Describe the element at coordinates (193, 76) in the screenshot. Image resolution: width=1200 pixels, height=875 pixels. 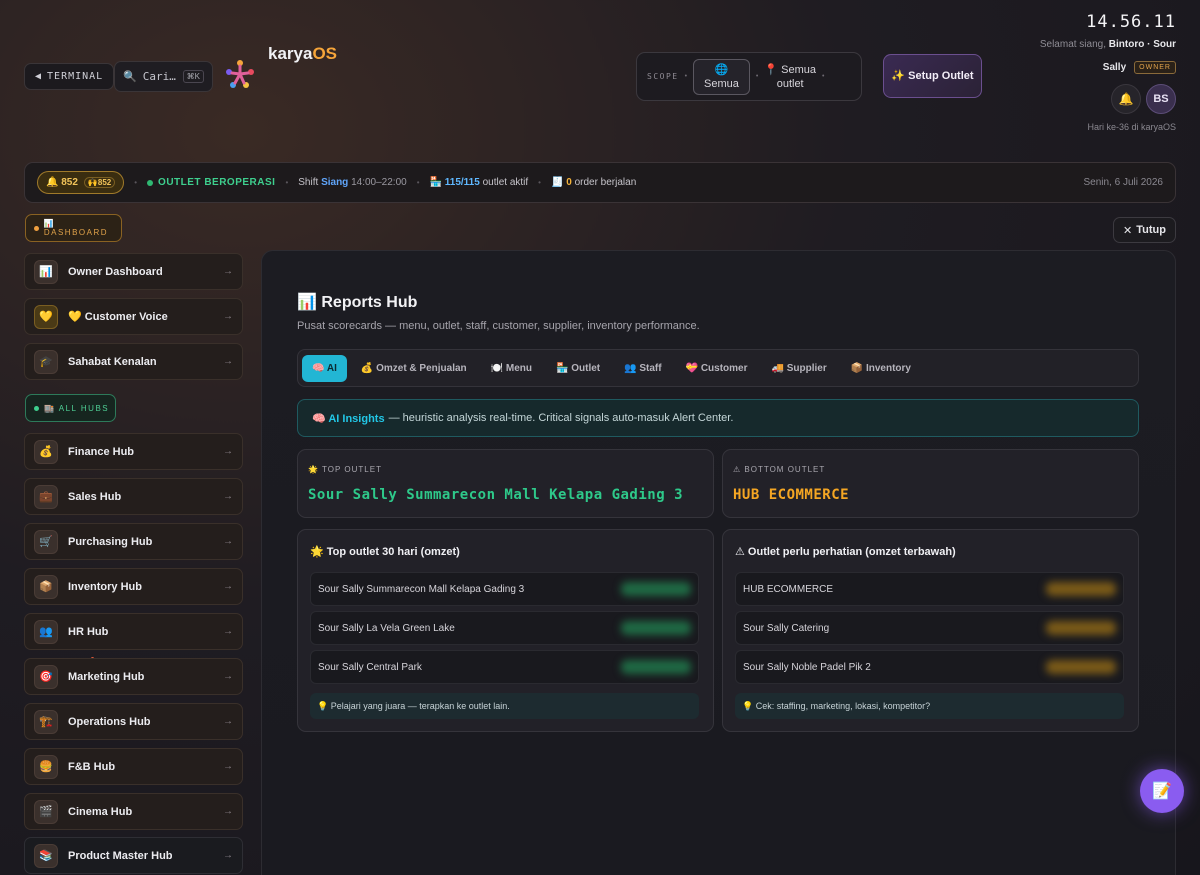
I see `search-shortcut: ⌘K` at that location.